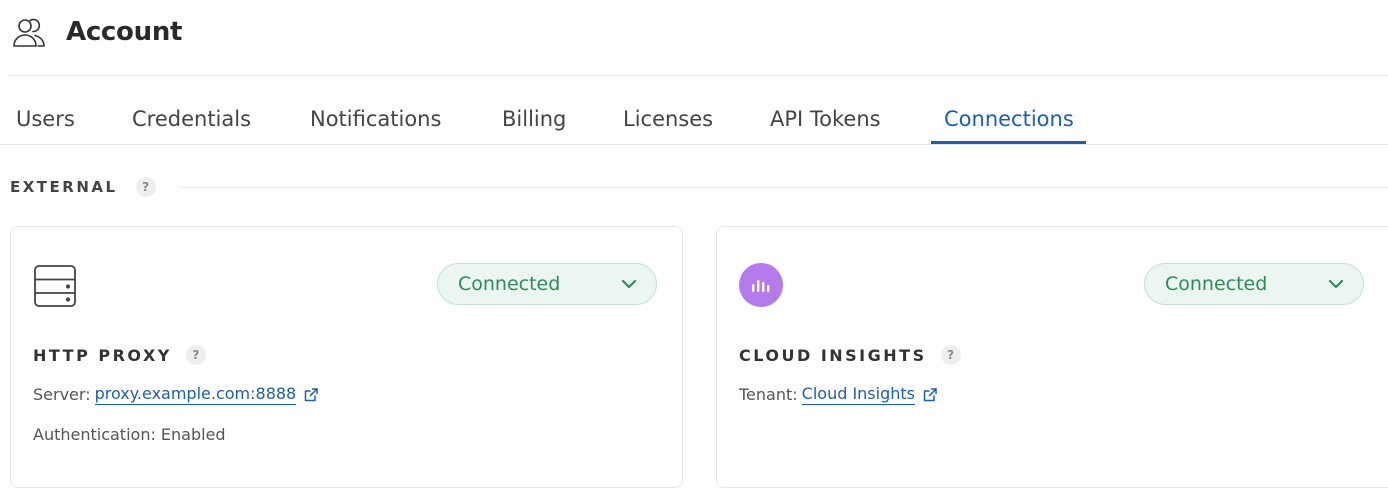  Describe the element at coordinates (783, 187) in the screenshot. I see `section-divider` at that location.